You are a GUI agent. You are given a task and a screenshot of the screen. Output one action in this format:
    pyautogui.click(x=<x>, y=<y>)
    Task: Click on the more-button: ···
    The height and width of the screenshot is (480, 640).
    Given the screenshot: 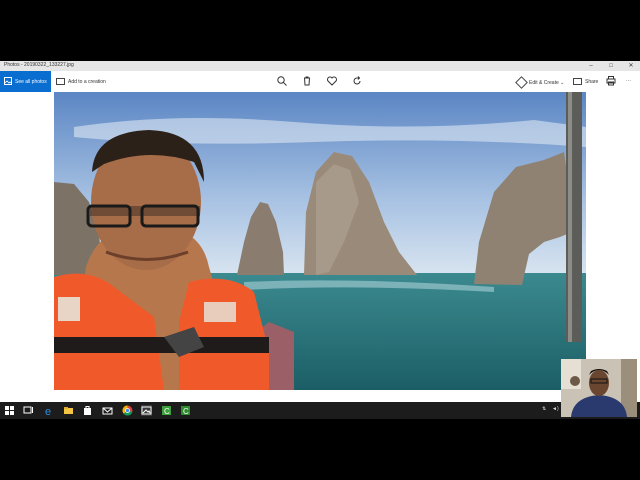 What is the action you would take?
    pyautogui.click(x=628, y=81)
    